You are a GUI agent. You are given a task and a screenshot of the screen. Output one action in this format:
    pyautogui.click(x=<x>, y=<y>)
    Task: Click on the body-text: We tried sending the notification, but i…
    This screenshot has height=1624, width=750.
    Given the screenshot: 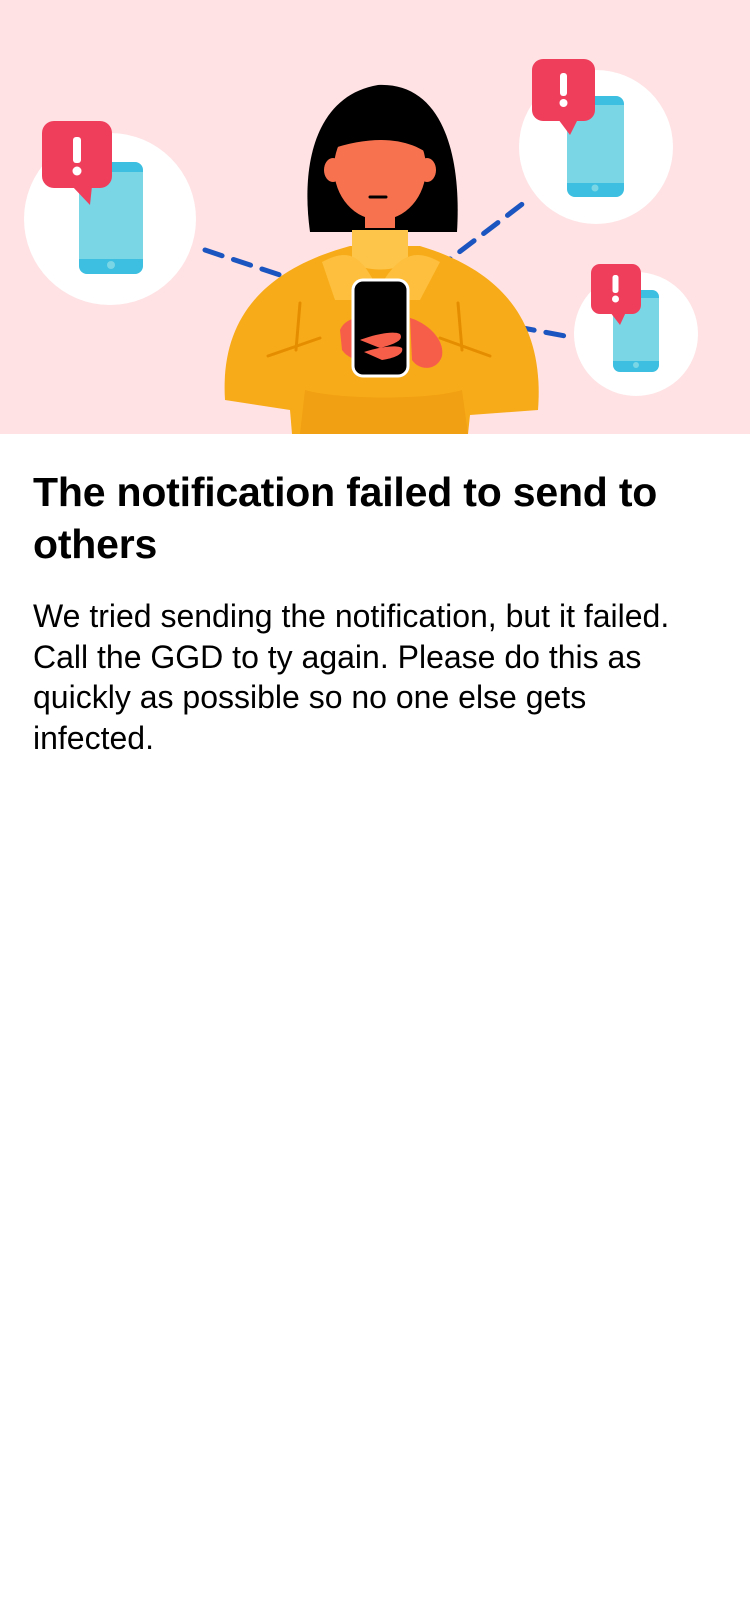 What is the action you would take?
    pyautogui.click(x=351, y=677)
    